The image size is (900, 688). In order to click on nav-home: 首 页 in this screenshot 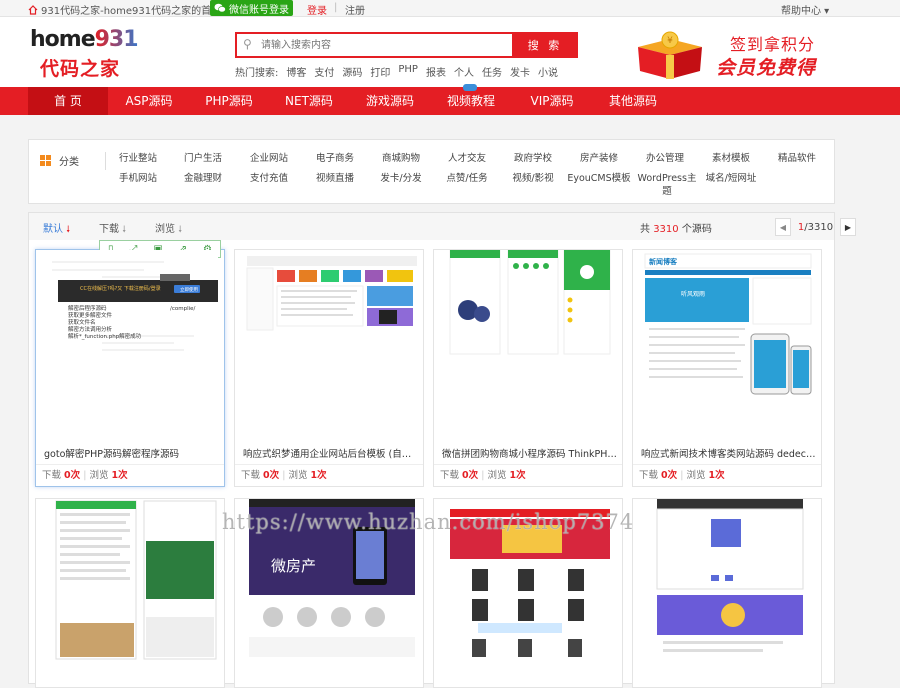, I will do `click(68, 101)`.